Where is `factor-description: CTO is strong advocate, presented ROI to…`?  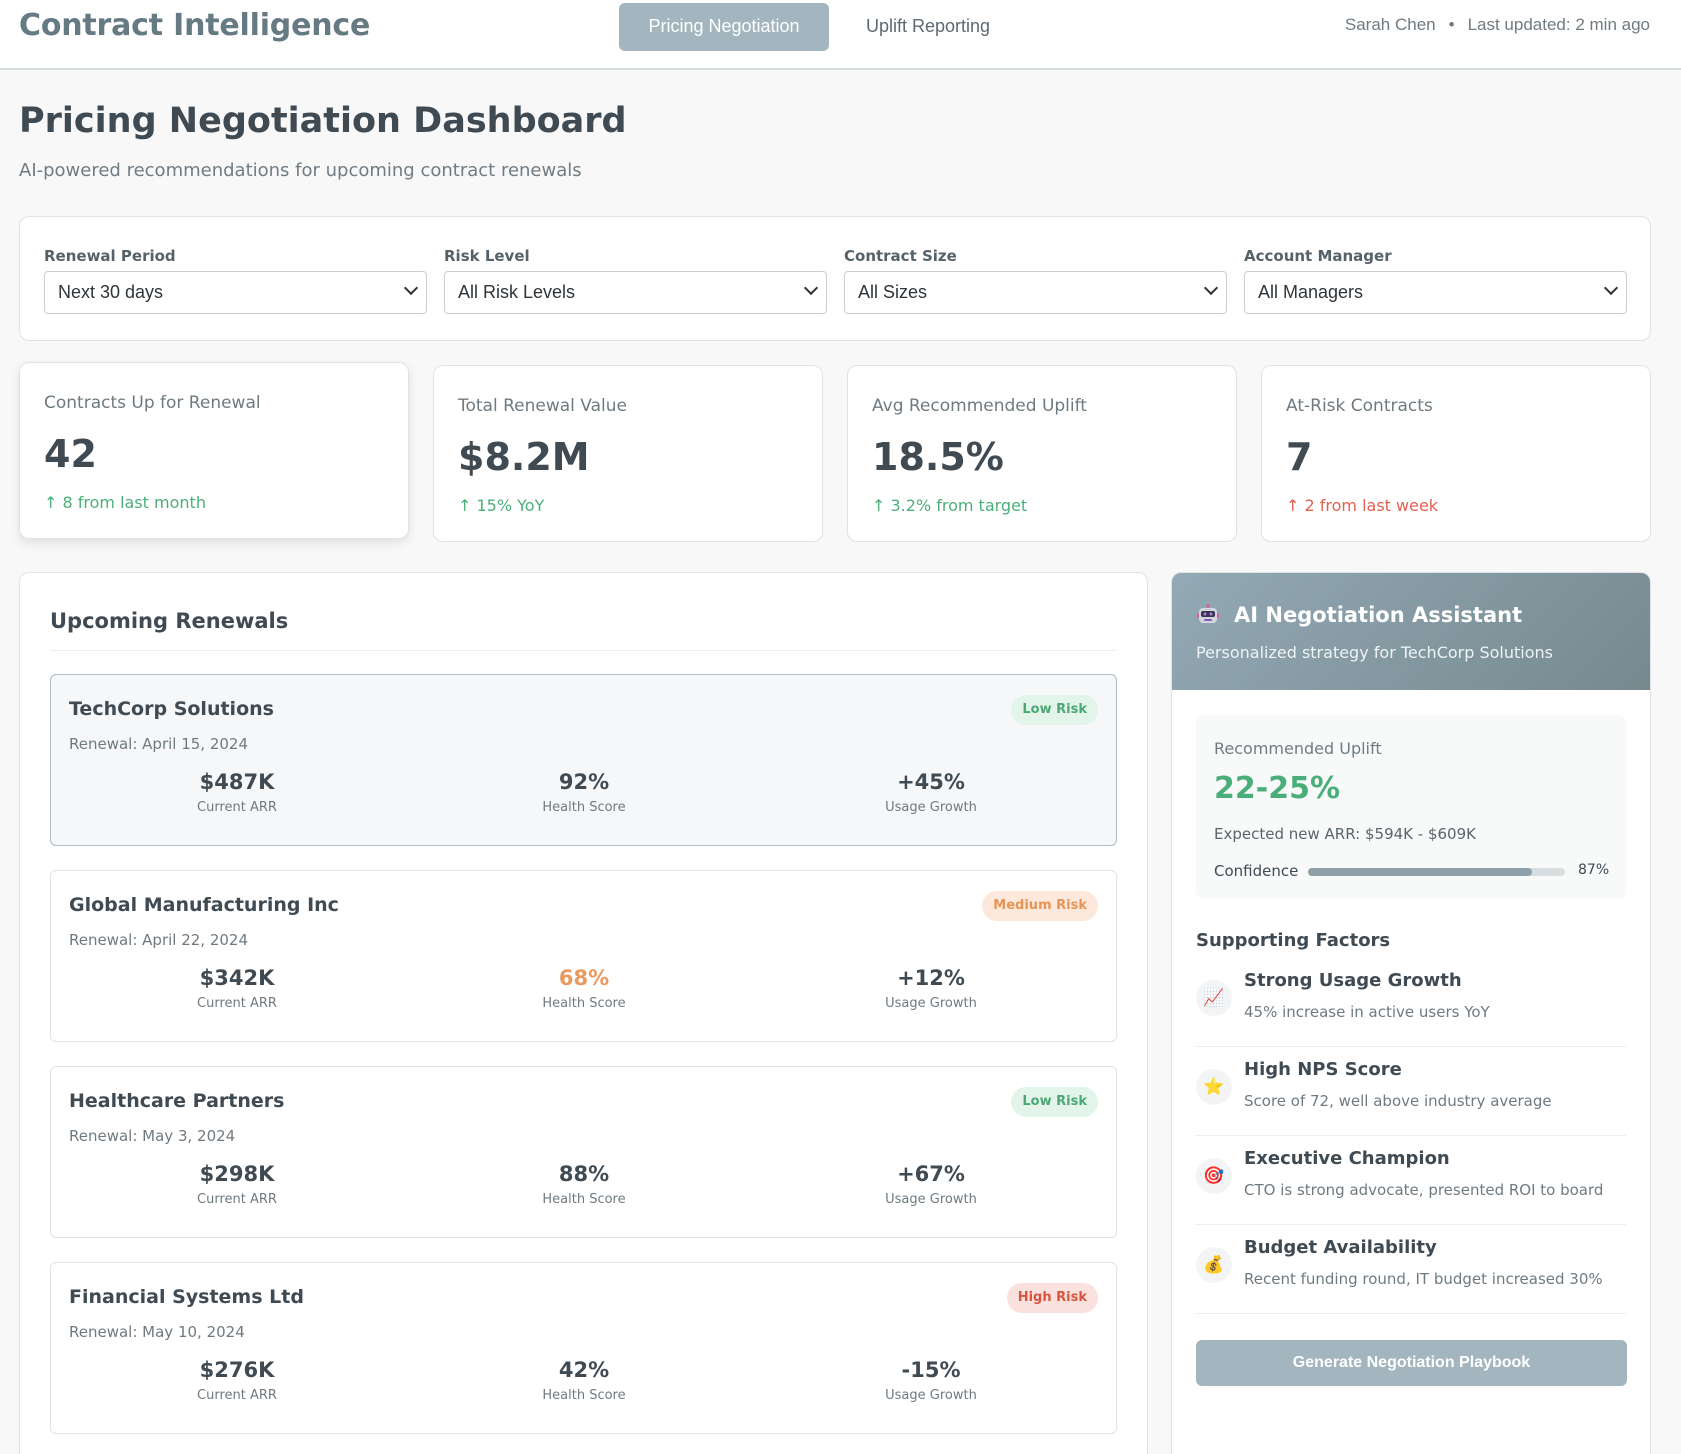 factor-description: CTO is strong advocate, presented ROI to… is located at coordinates (1424, 1190).